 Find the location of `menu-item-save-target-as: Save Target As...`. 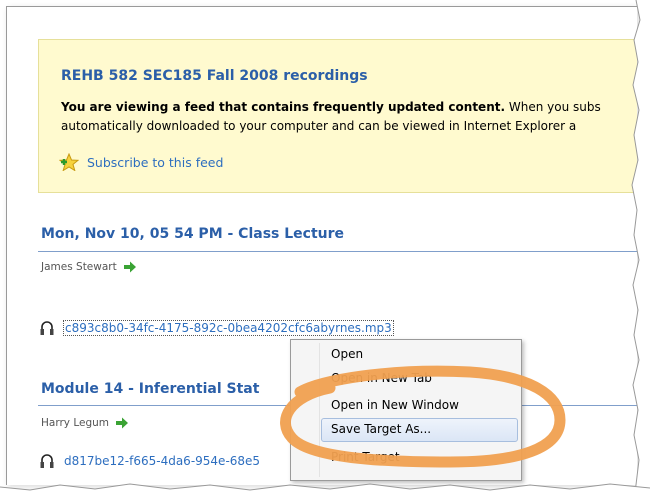

menu-item-save-target-as: Save Target As... is located at coordinates (381, 429).